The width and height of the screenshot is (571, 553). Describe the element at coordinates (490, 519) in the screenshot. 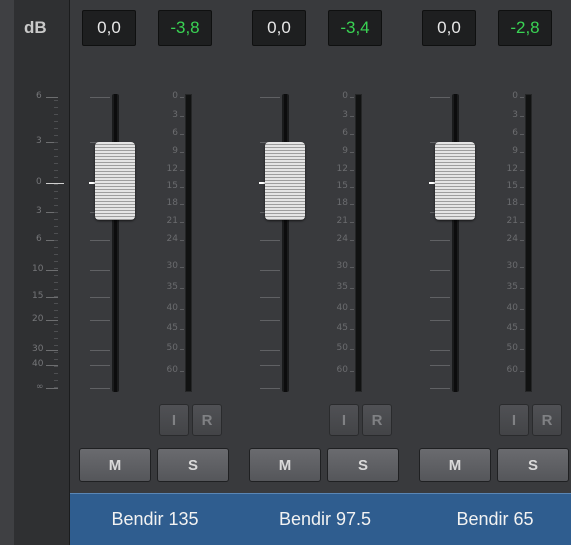

I see `channel-name: Bendir 65` at that location.